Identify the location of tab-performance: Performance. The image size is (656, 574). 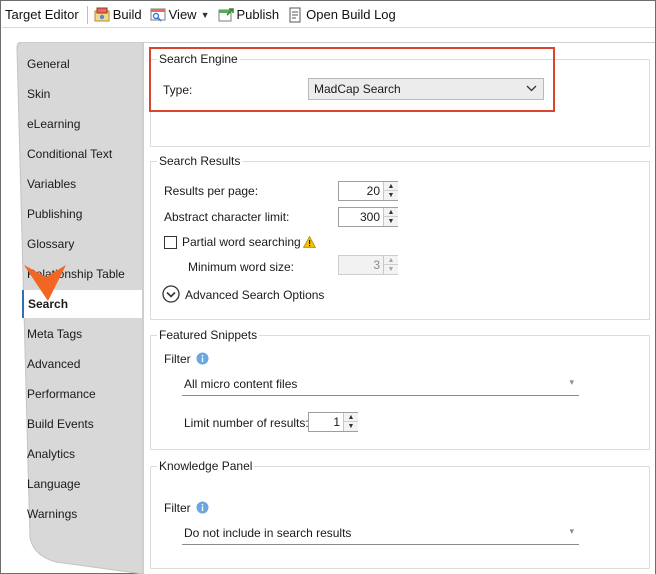
(83, 394).